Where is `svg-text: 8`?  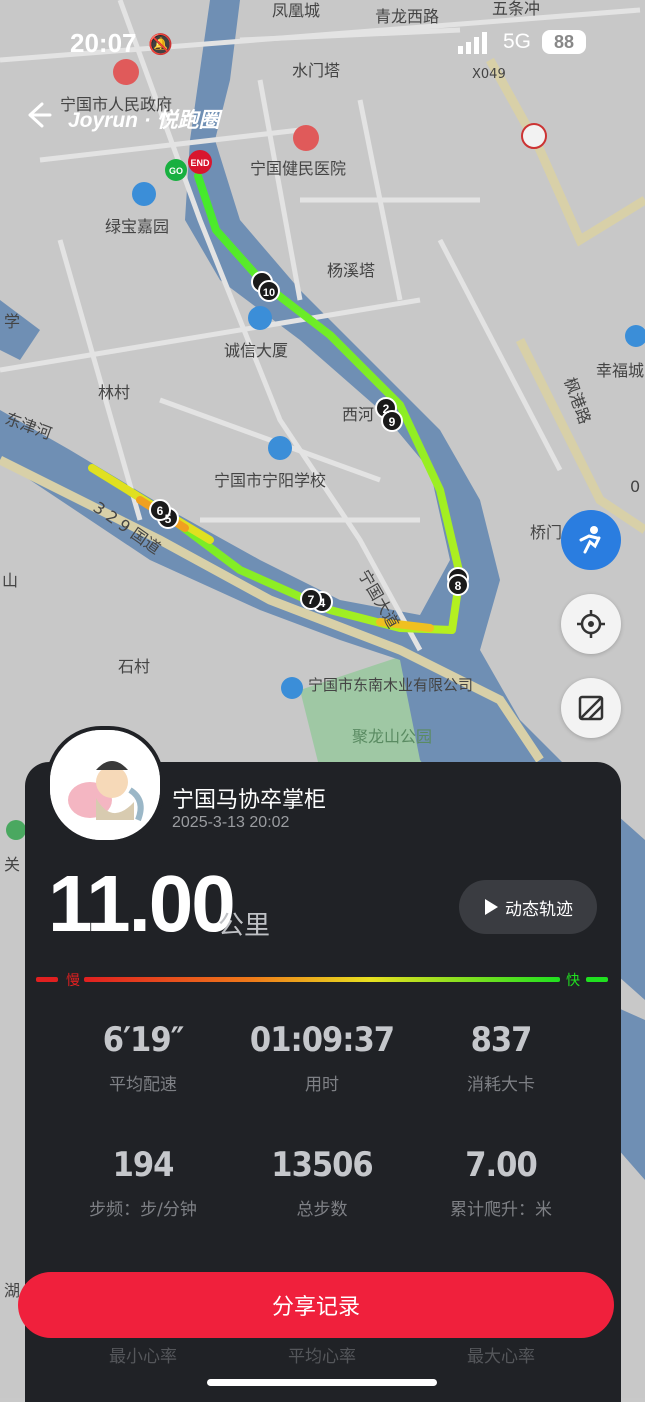 svg-text: 8 is located at coordinates (458, 586).